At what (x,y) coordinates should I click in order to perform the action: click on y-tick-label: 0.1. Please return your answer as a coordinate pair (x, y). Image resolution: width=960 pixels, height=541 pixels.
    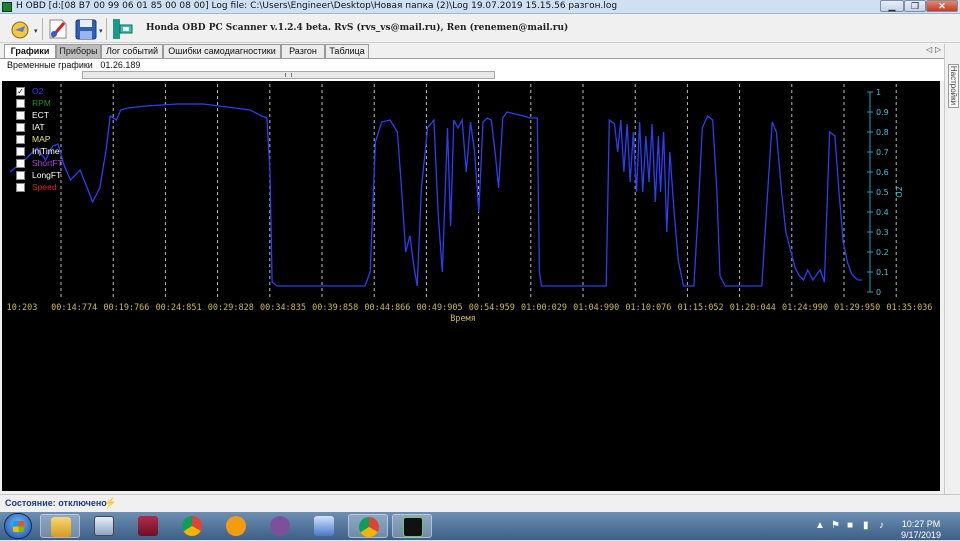
    Looking at the image, I should click on (882, 272).